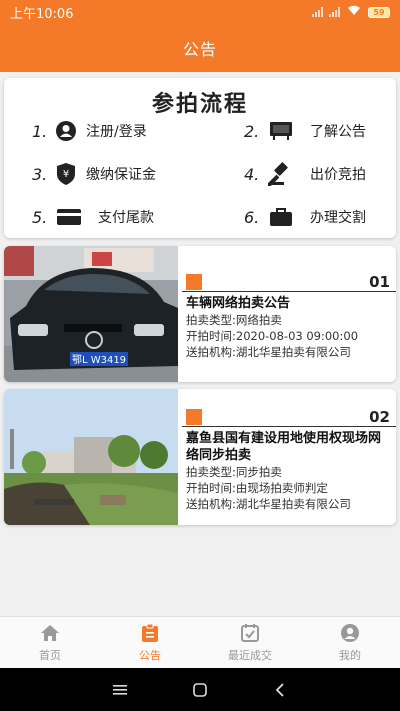 The width and height of the screenshot is (400, 711). What do you see at coordinates (121, 175) in the screenshot?
I see `step-label: 缴纳保证金` at bounding box center [121, 175].